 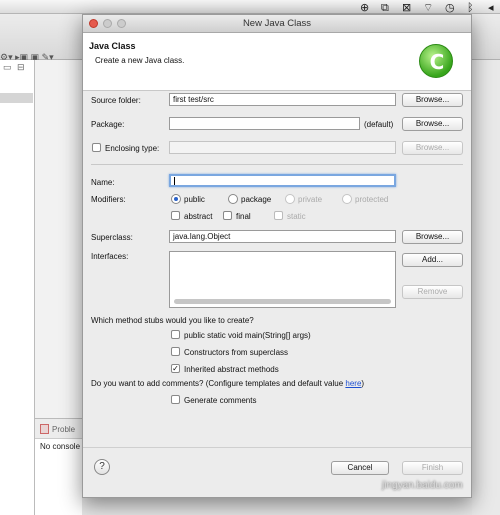 I want to click on watermark: jingyan.baidu.com, so click(x=422, y=485).